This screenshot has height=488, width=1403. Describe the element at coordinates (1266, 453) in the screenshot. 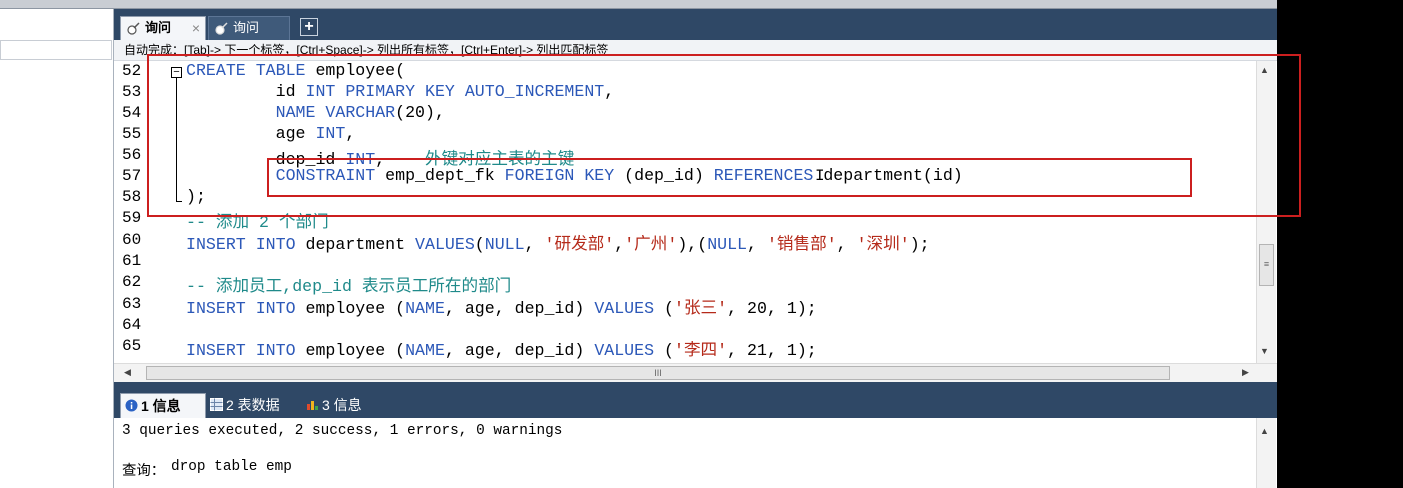

I see `results-vertical-scrollbar: ▲` at that location.